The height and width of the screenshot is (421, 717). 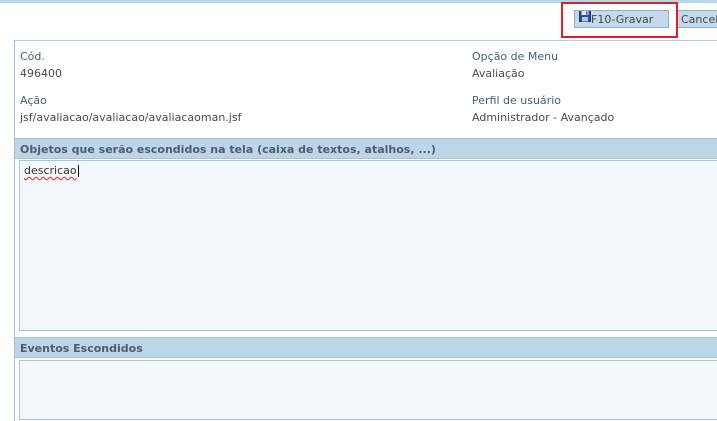 I want to click on top-border, so click(x=358, y=1).